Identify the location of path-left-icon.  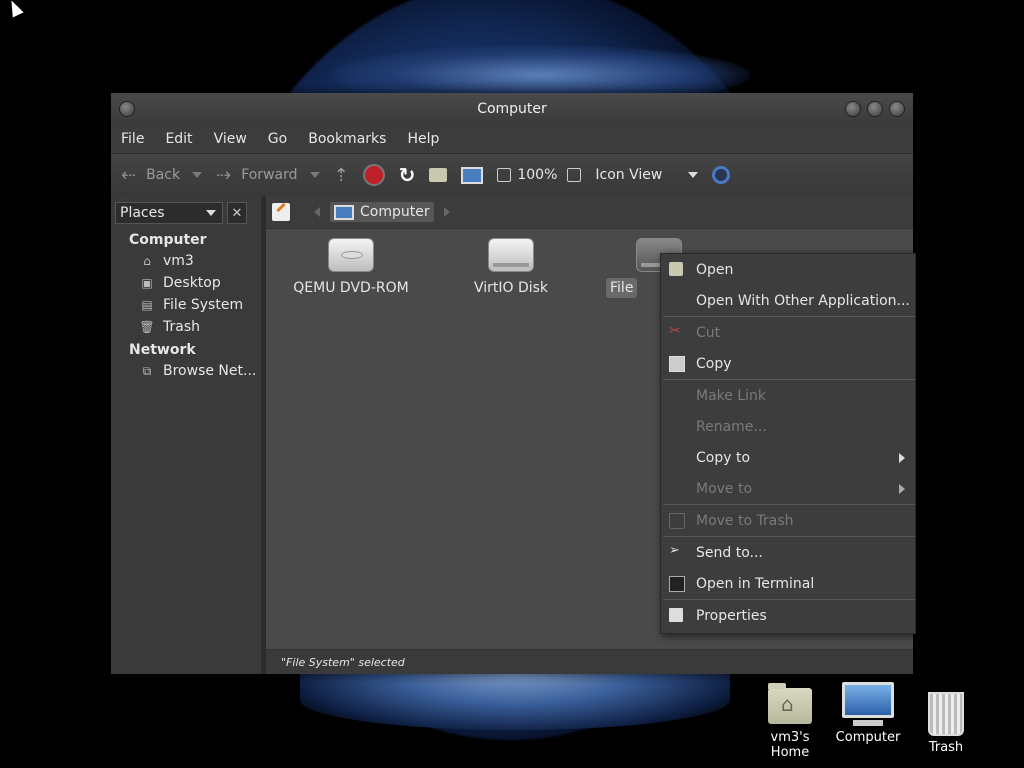
(317, 212).